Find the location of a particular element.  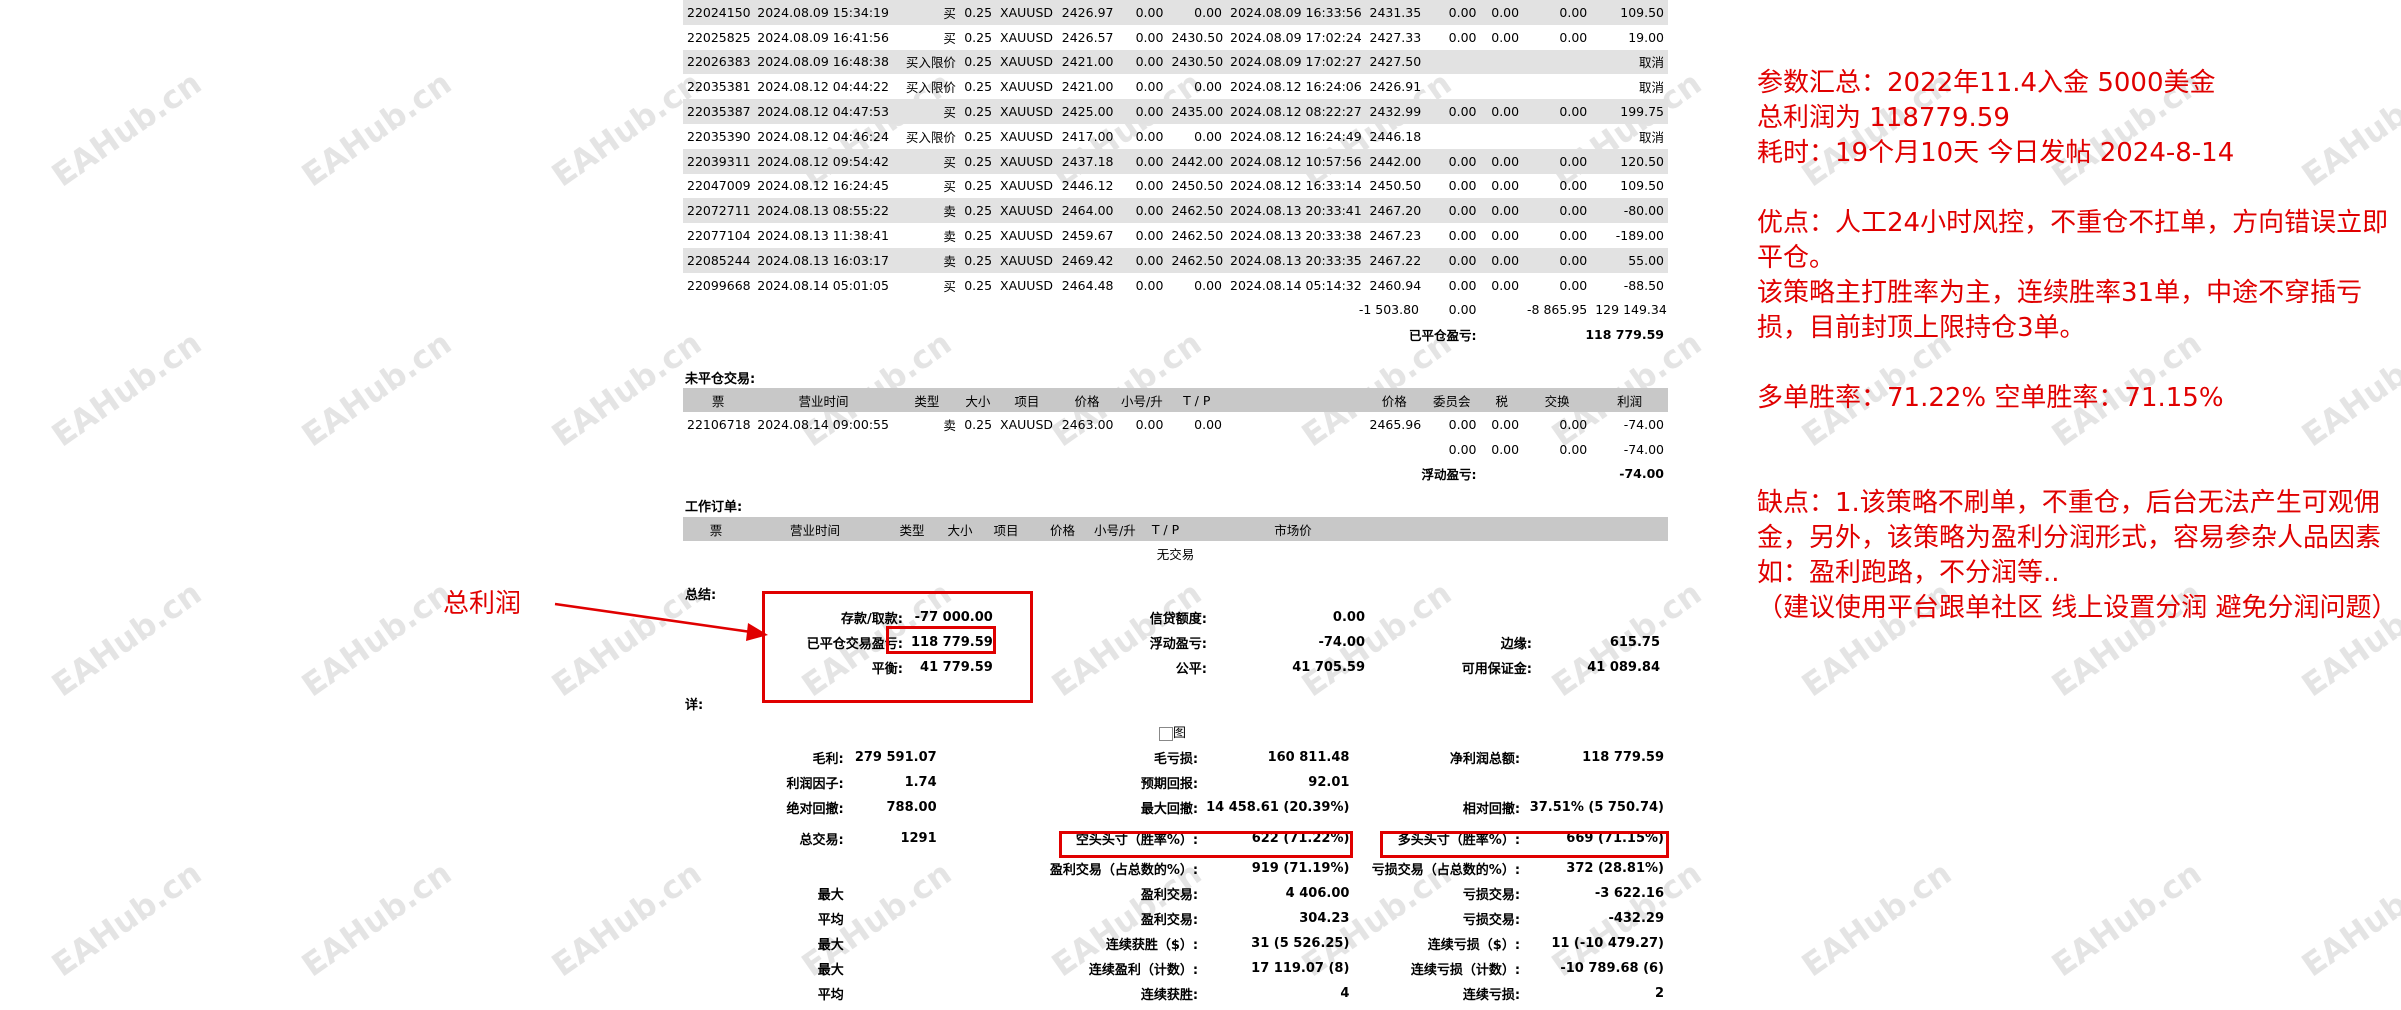

note-params: 参数汇总：2022年11.4入金 5000美金 is located at coordinates (1986, 83).